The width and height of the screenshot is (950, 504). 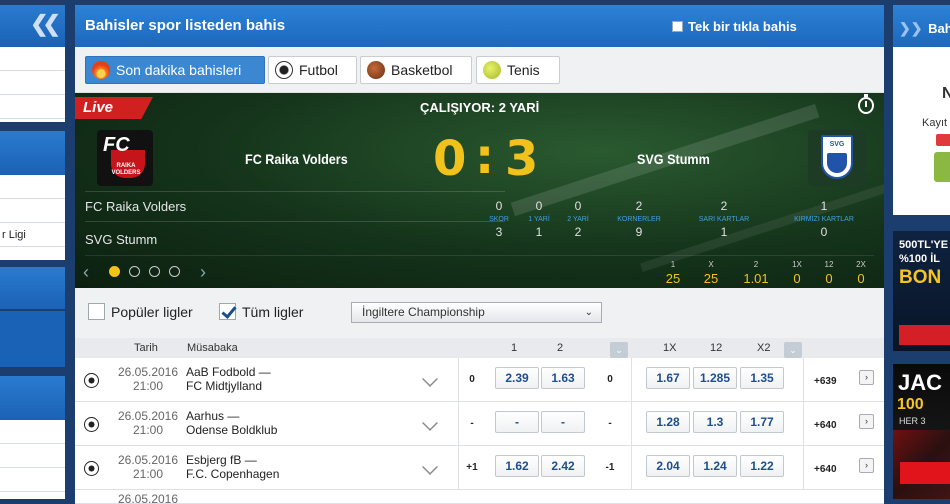 I want to click on more-markets-count: +639, so click(x=825, y=381).